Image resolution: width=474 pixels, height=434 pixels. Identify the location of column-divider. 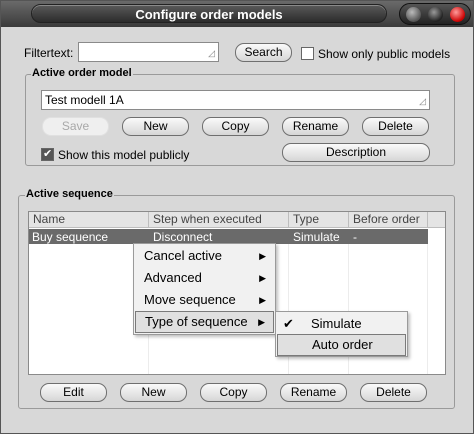
(427, 309).